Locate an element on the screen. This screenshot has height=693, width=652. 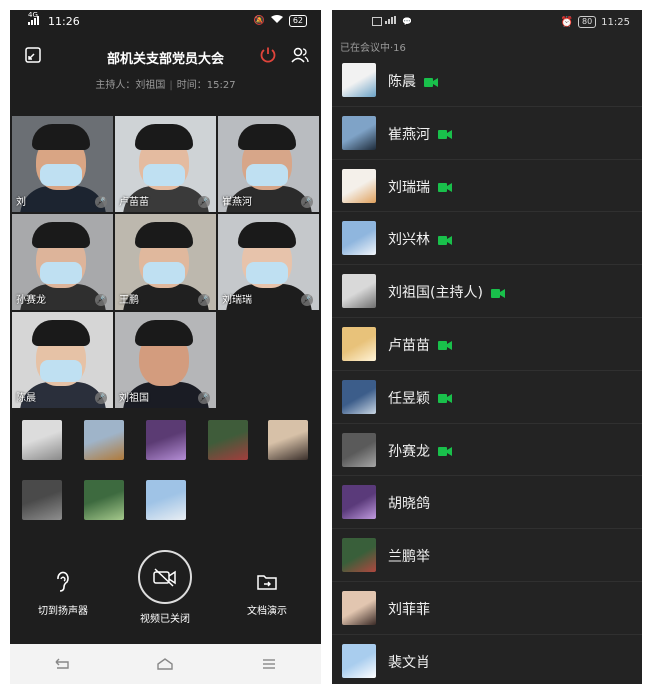
video-tile: 刘瑞瑞 🎤 is located at coordinates (268, 262).